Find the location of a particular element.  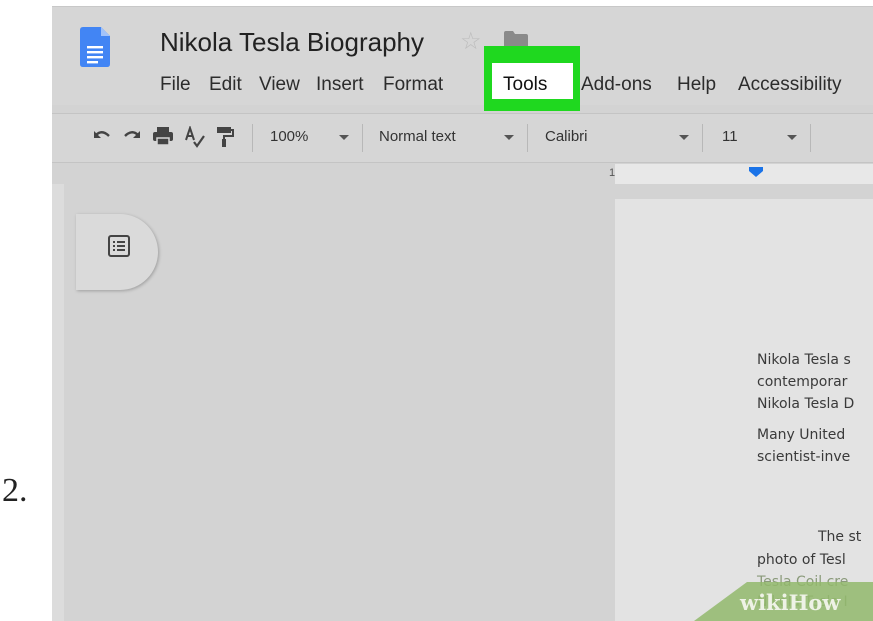

menu-insert: Insert is located at coordinates (340, 85).